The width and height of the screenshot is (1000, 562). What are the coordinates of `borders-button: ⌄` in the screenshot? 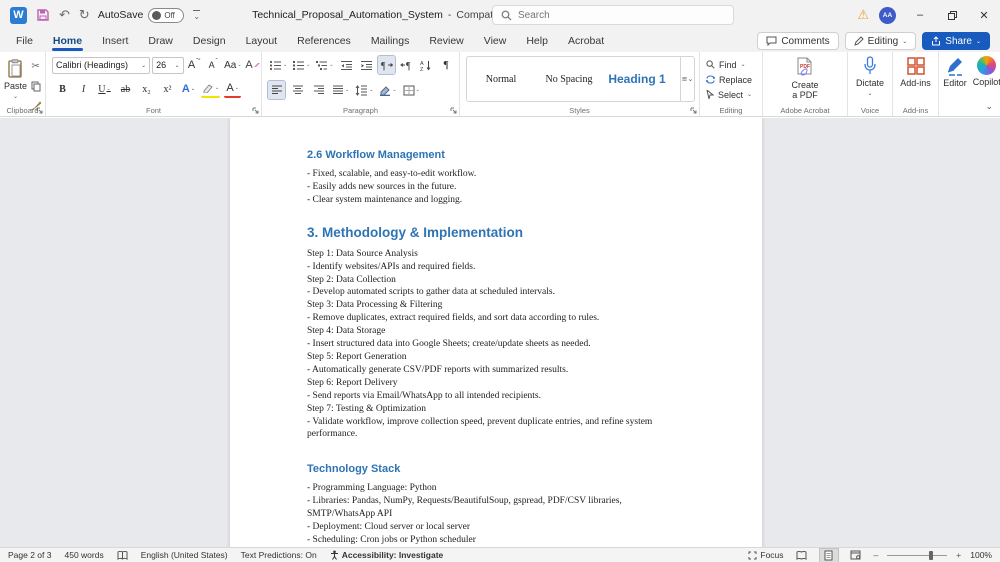 It's located at (411, 90).